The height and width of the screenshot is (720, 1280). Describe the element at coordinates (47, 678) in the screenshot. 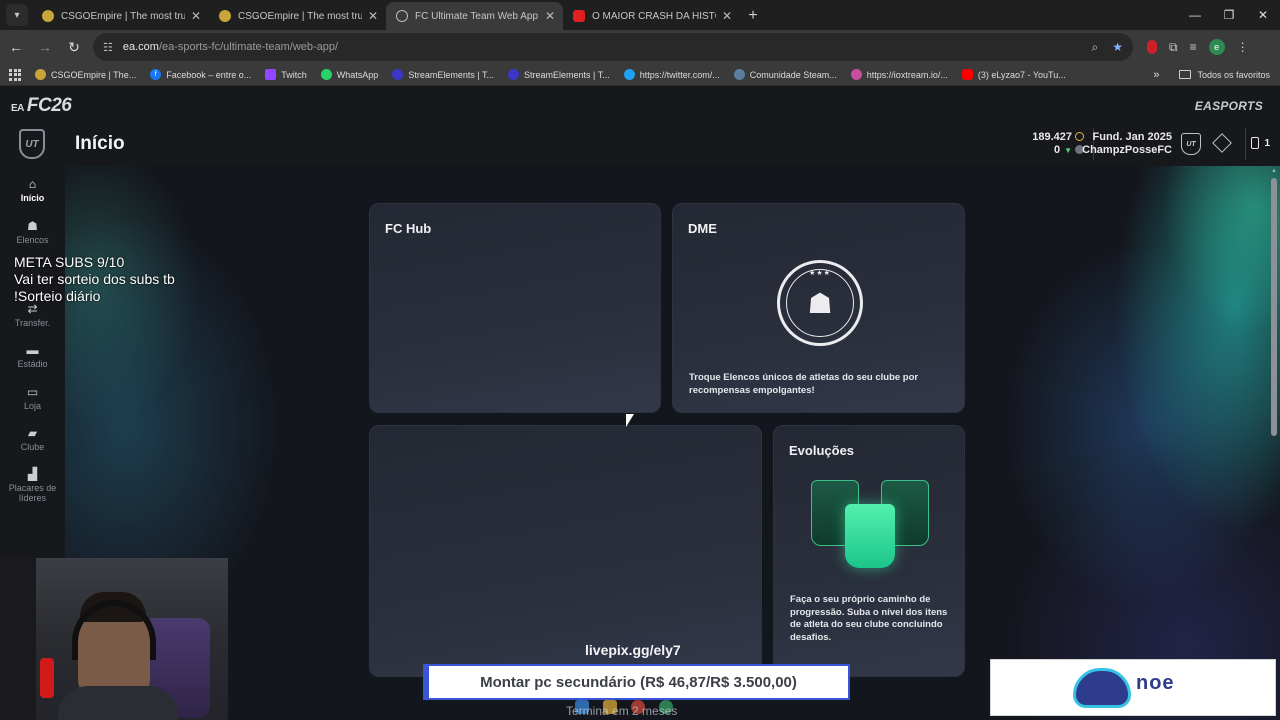

I see `microphone-icon` at that location.